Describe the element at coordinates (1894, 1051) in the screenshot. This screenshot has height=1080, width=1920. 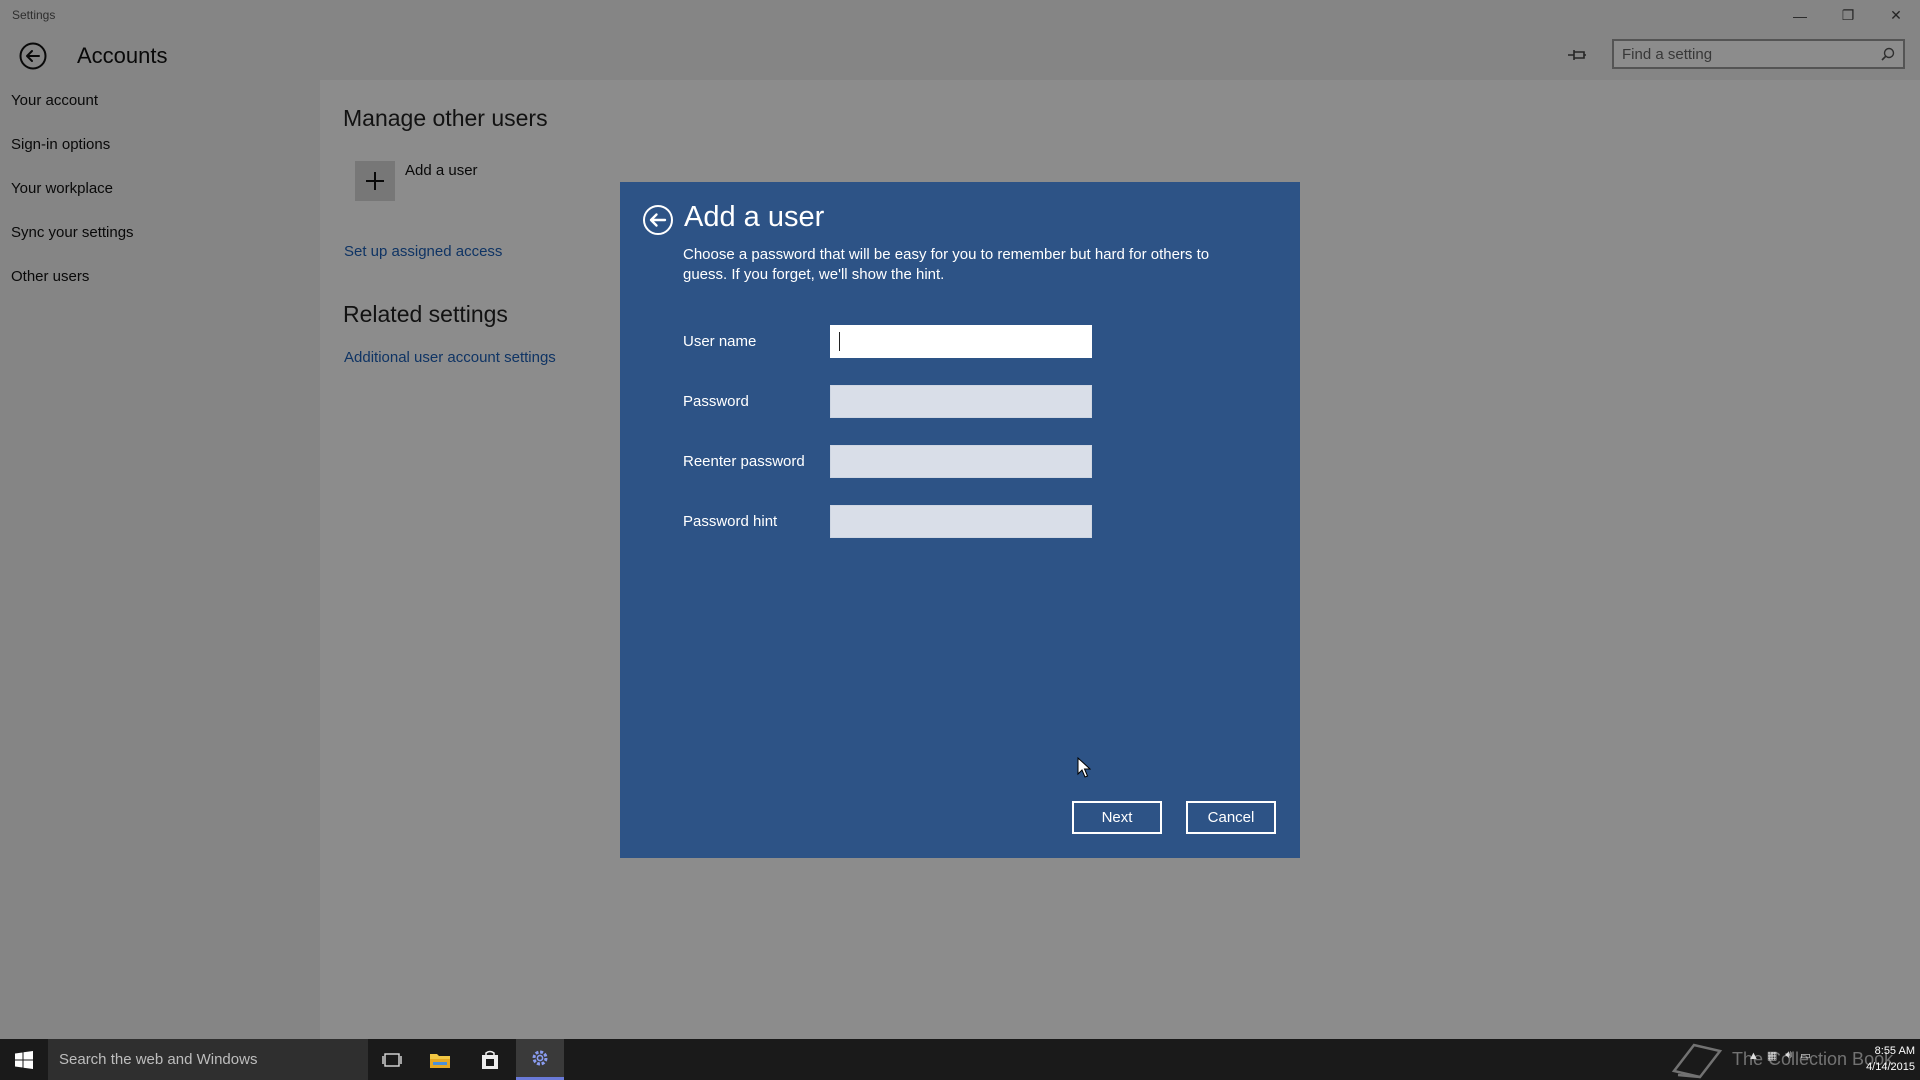
I see `clock-time: 8:55 AM` at that location.